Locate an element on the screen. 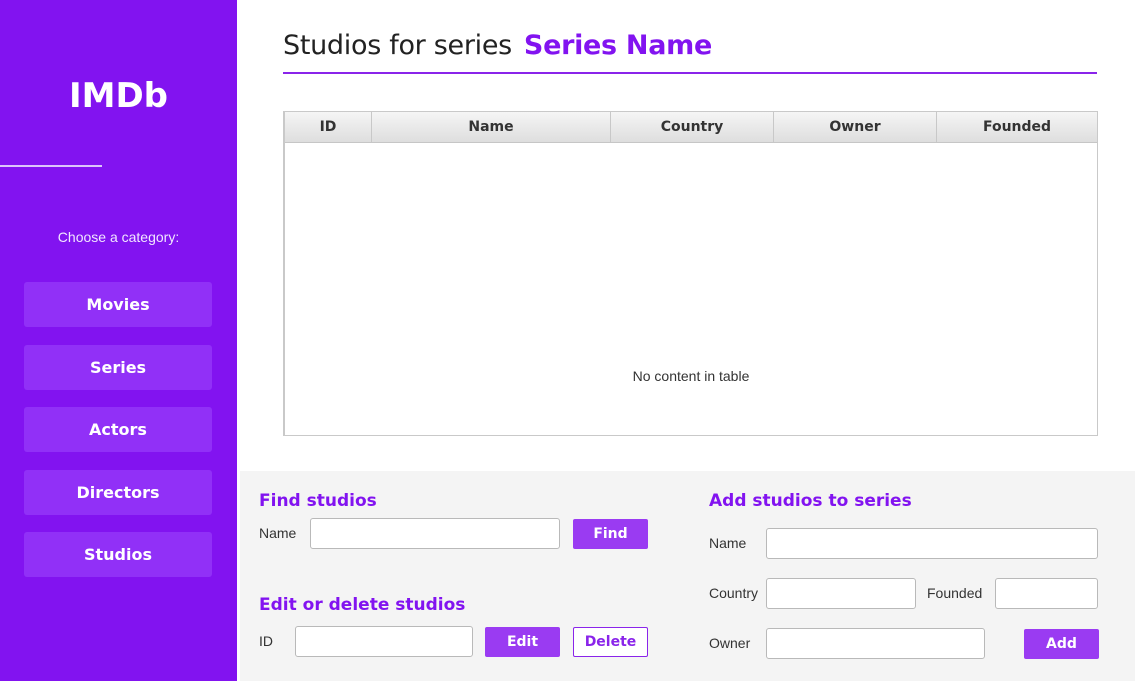 Image resolution: width=1135 pixels, height=681 pixels. nav-actors-button: Actors is located at coordinates (118, 429).